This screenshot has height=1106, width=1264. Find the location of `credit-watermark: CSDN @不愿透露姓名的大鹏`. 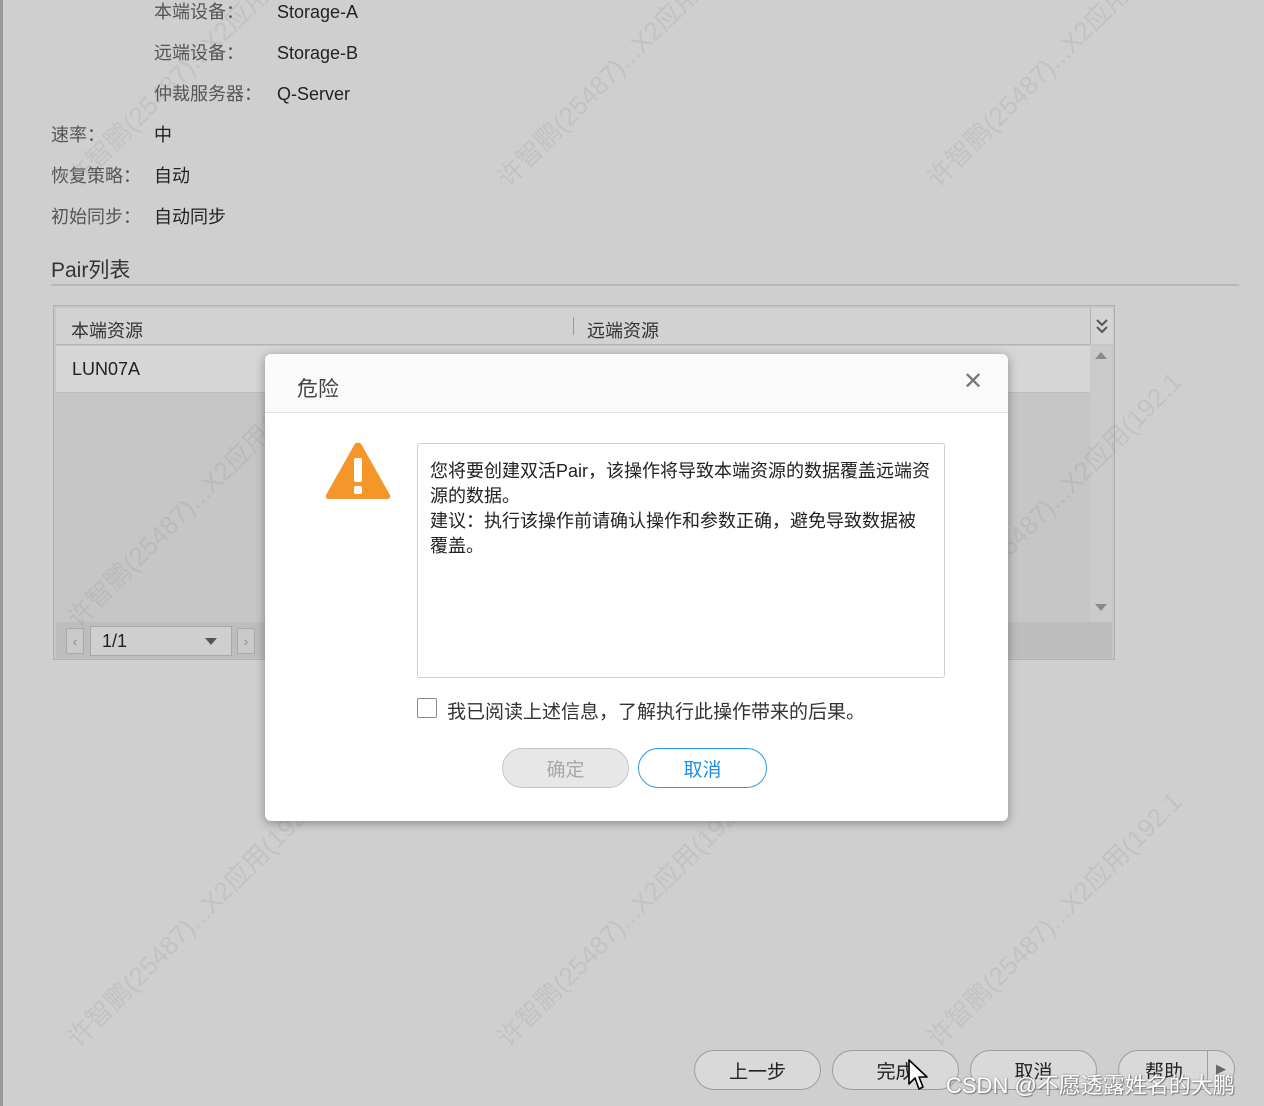

credit-watermark: CSDN @不愿透露姓名的大鹏 is located at coordinates (1090, 1085).